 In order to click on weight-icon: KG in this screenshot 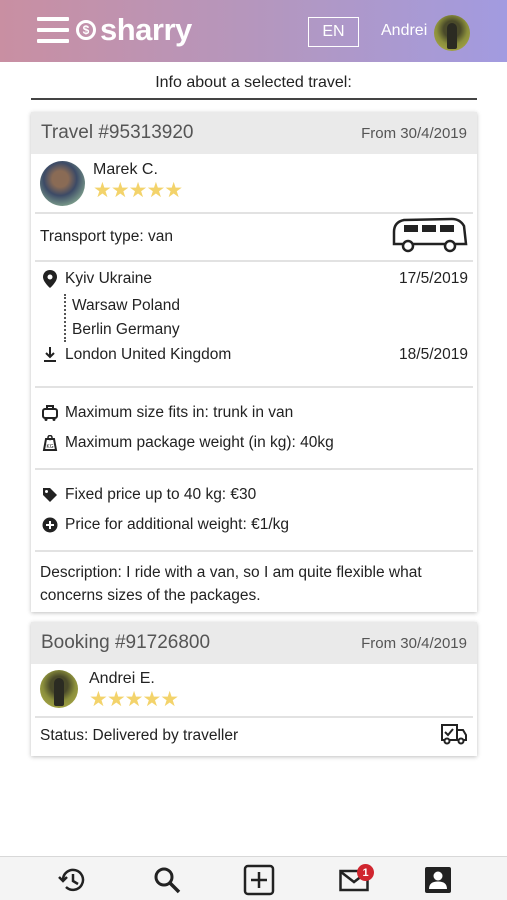, I will do `click(50, 443)`.